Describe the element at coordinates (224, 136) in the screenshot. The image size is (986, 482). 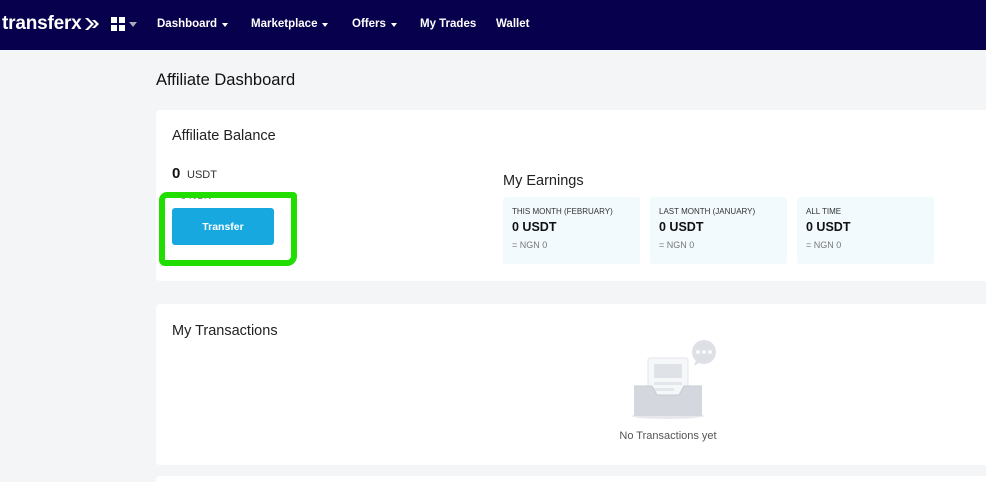
I see `affiliate-balance-title: Affiliate Balance` at that location.